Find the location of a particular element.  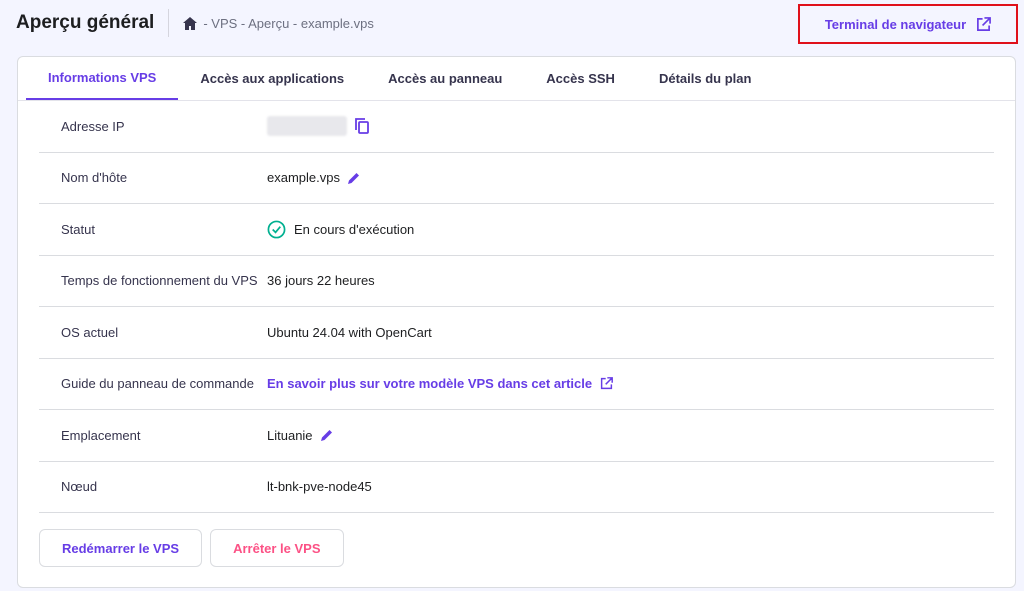

ip-address-redacted is located at coordinates (307, 126).